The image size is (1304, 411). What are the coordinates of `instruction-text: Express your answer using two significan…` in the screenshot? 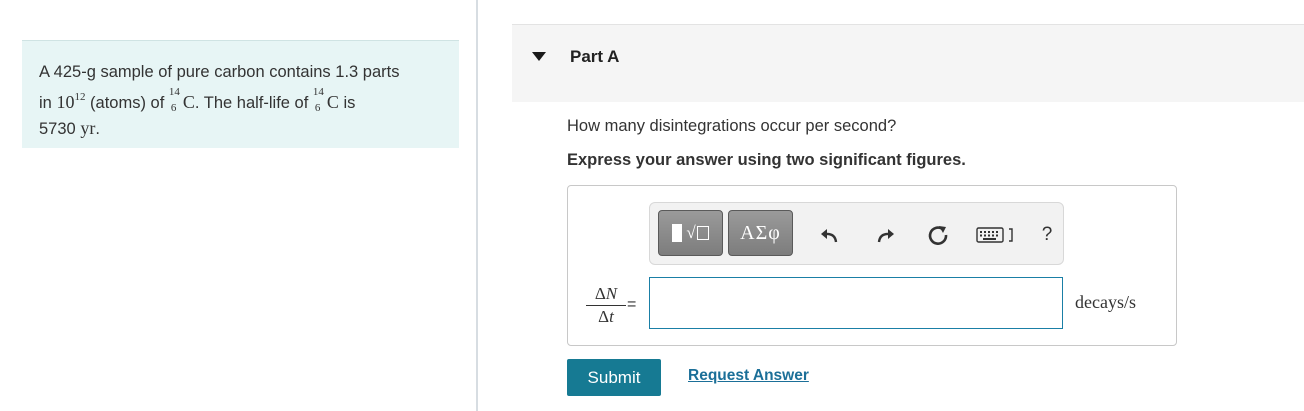 It's located at (766, 160).